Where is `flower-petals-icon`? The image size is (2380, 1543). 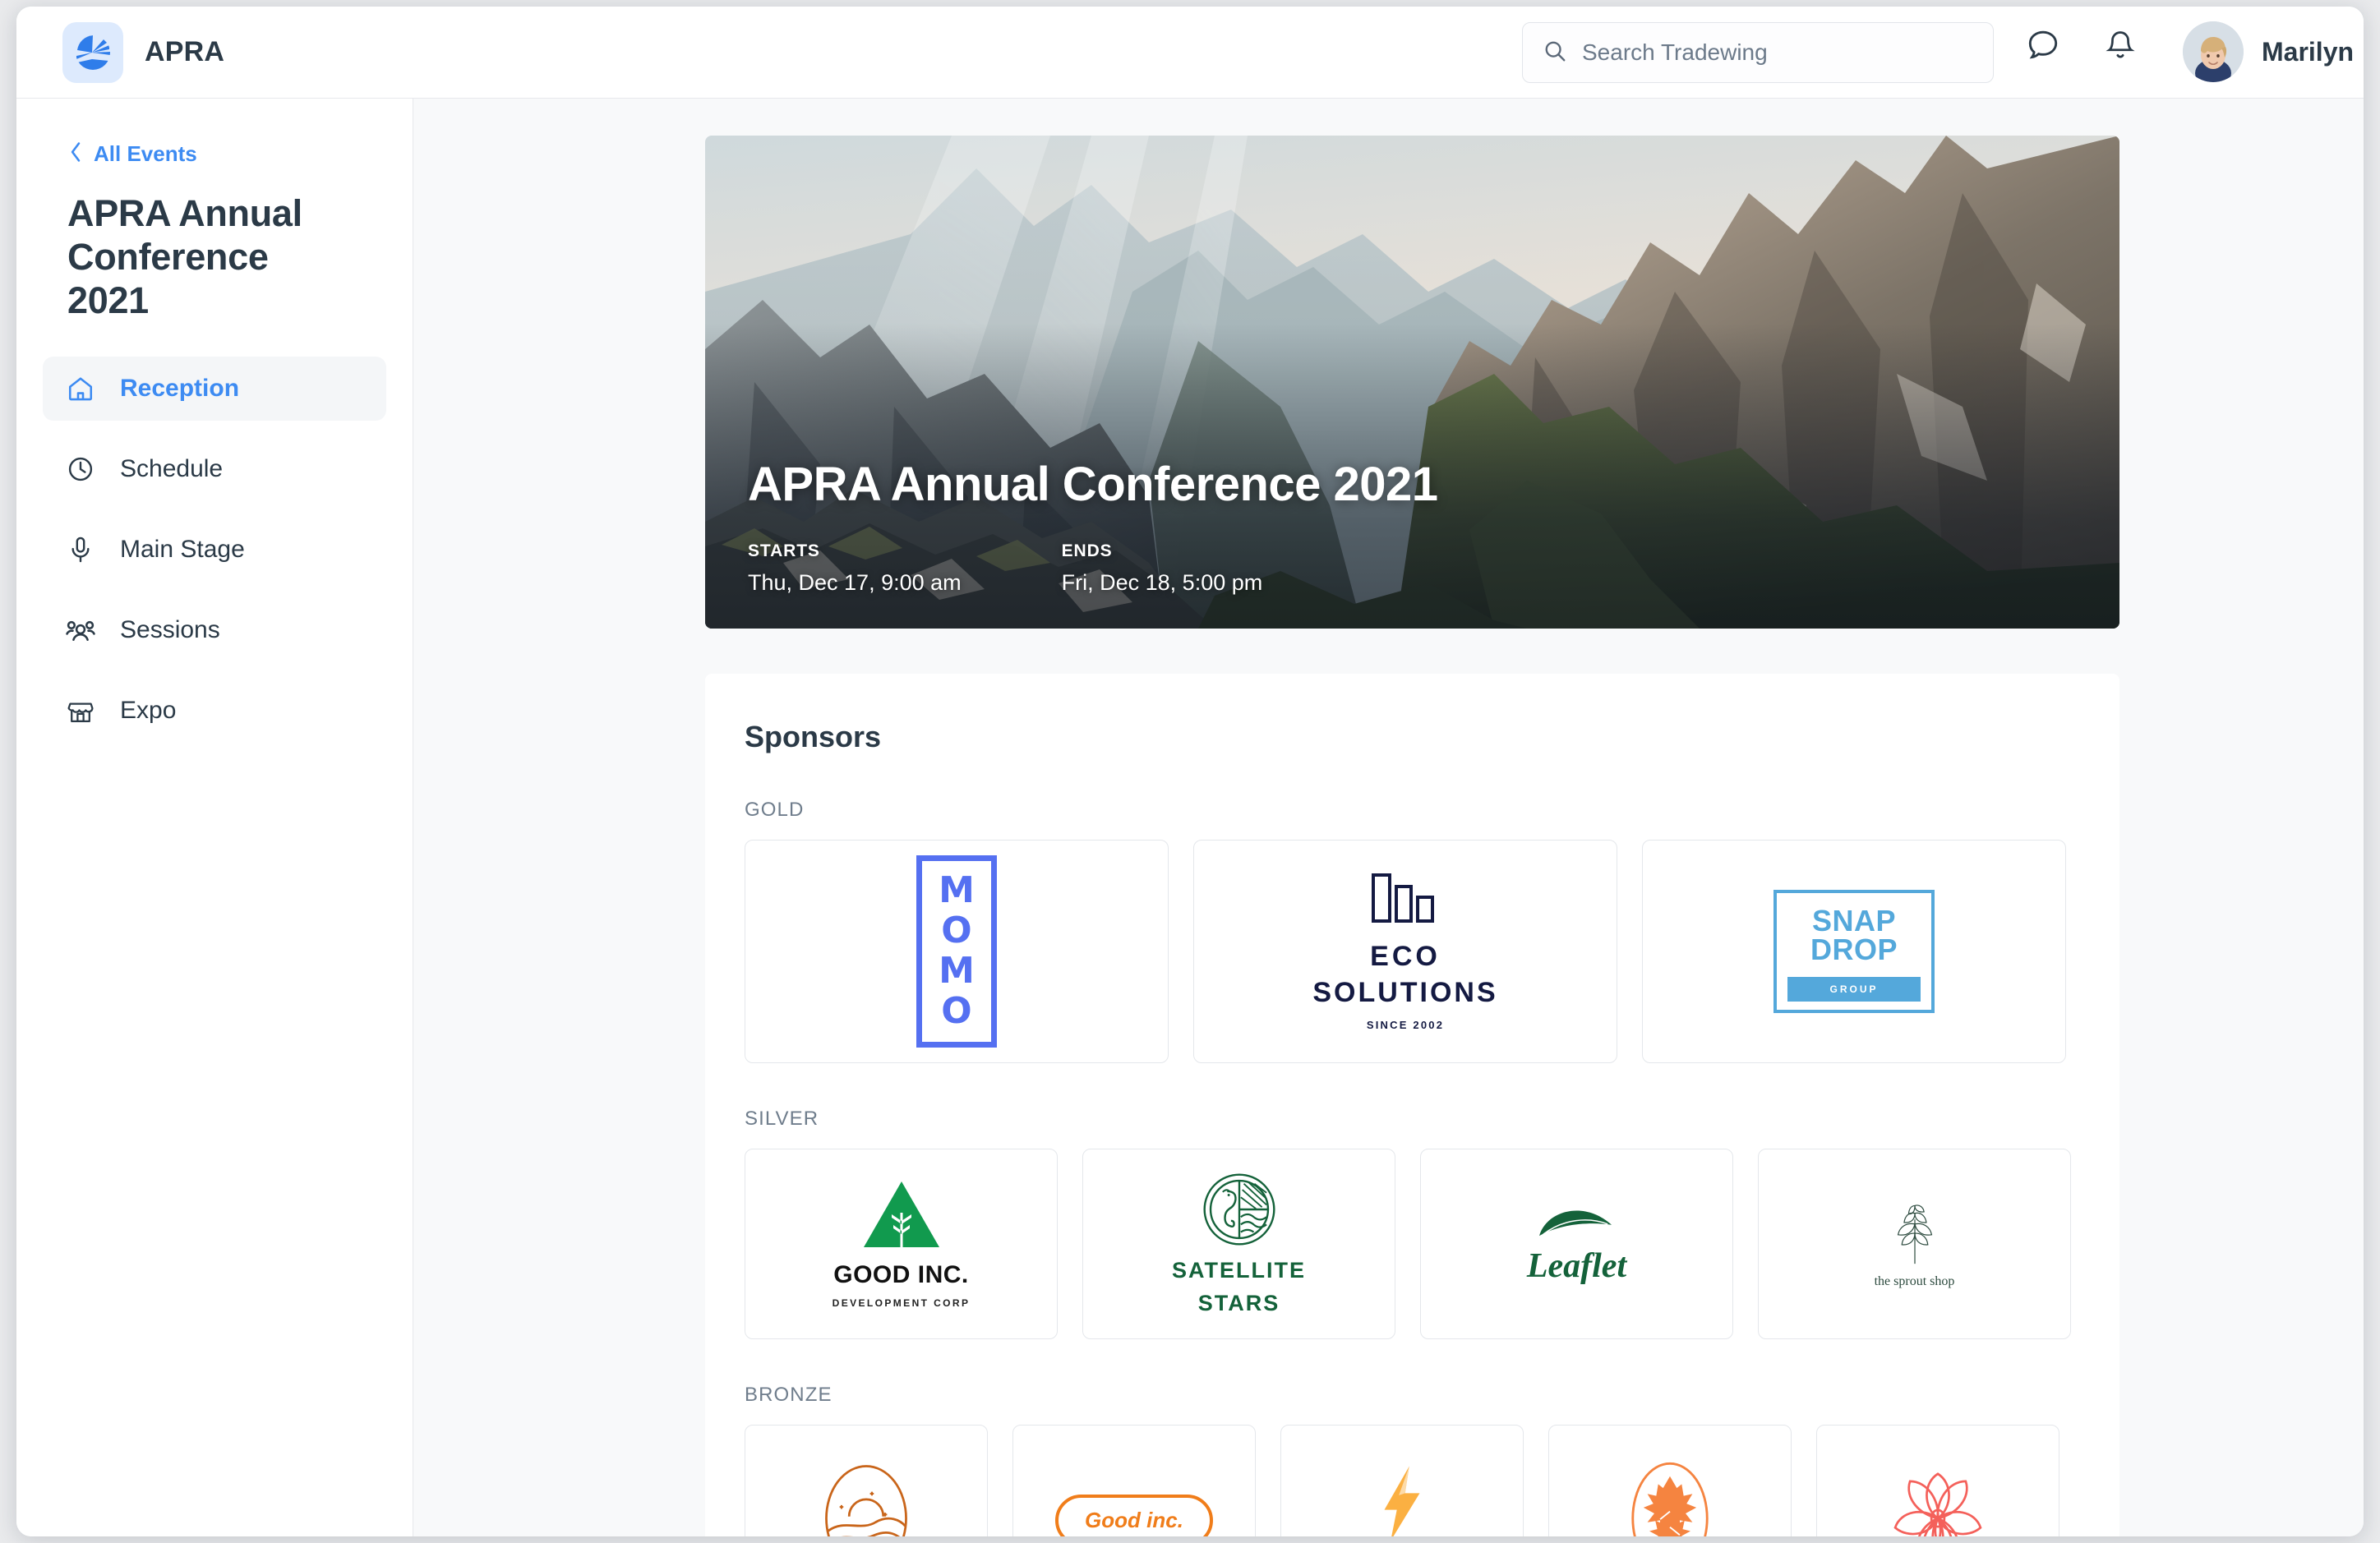 flower-petals-icon is located at coordinates (1938, 1498).